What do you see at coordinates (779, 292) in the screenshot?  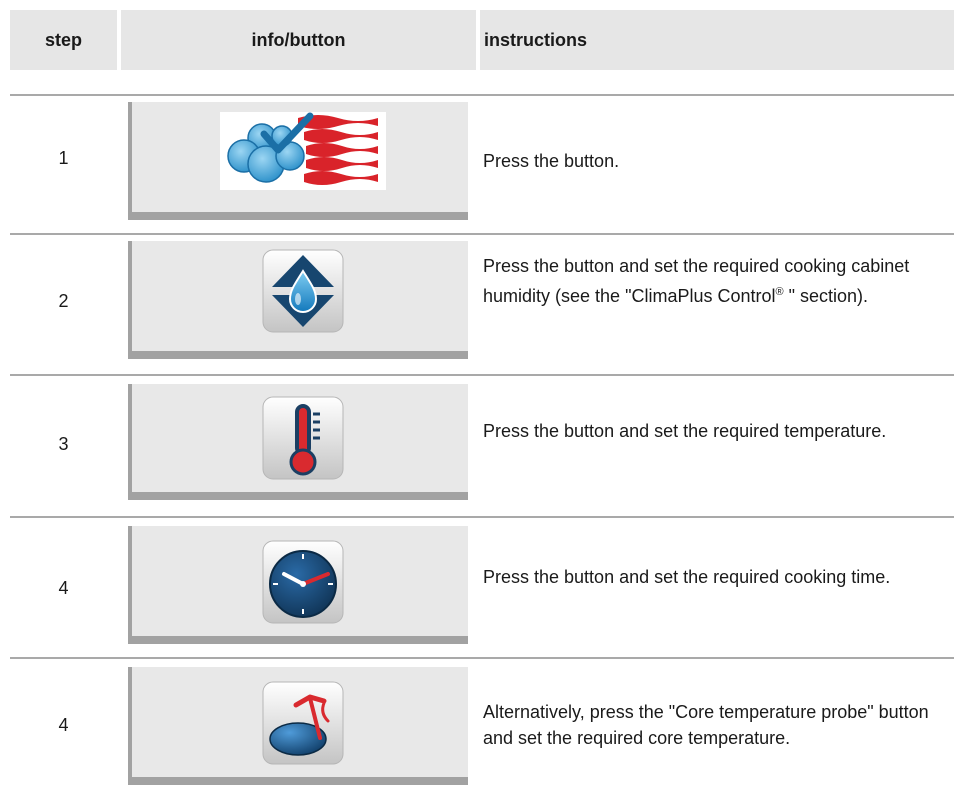 I see `registered-mark: ®` at bounding box center [779, 292].